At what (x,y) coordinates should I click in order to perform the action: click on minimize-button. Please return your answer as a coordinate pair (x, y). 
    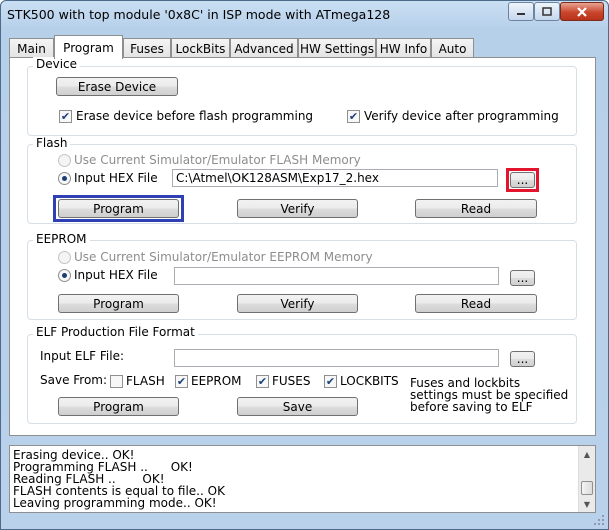
    Looking at the image, I should click on (521, 11).